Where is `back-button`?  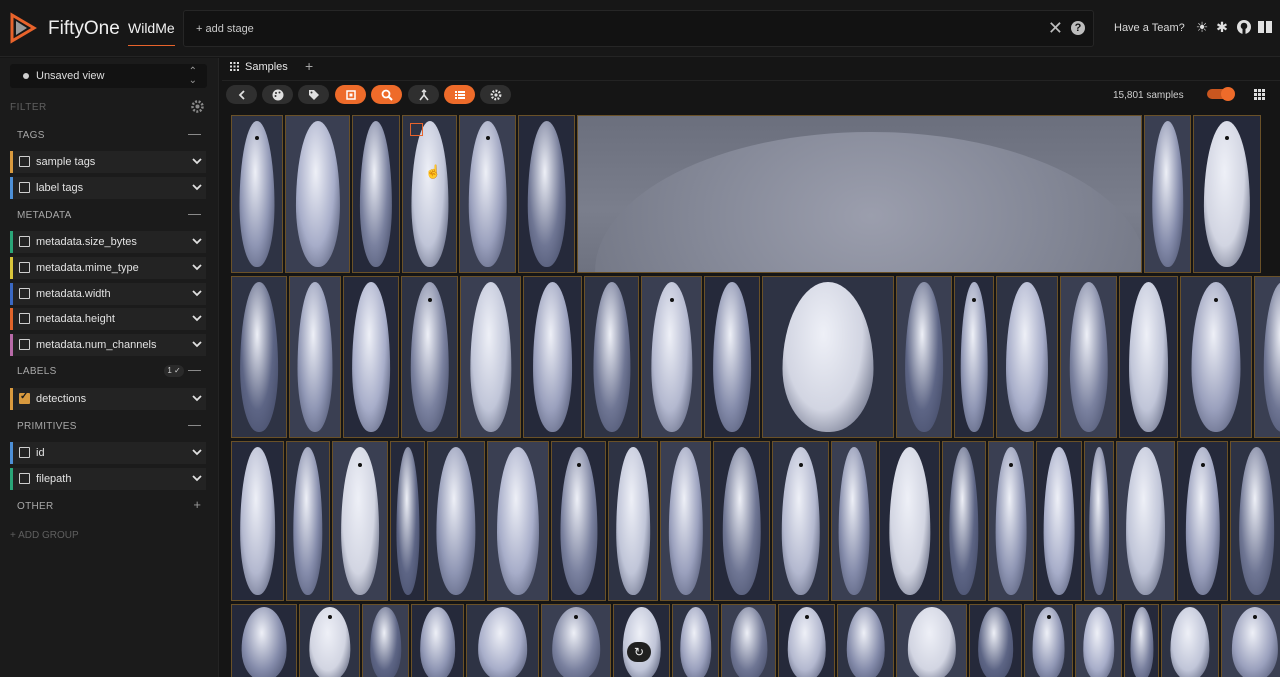
back-button is located at coordinates (241, 94).